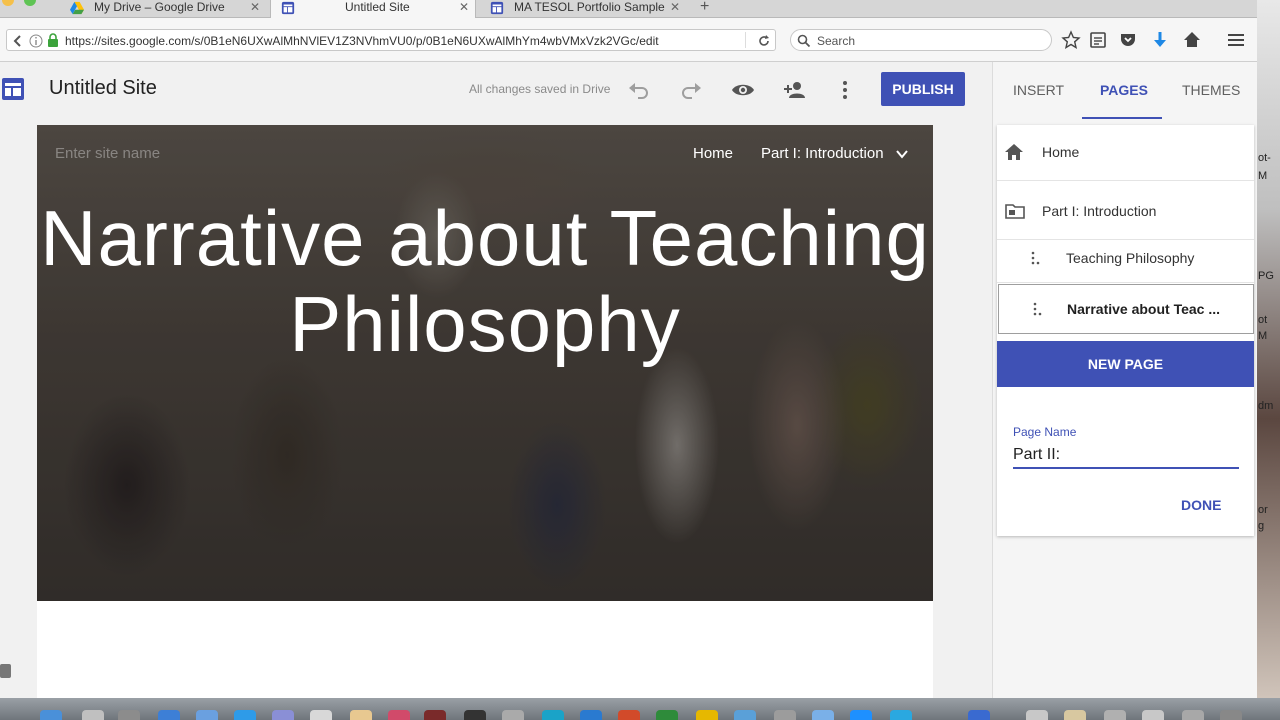 Image resolution: width=1280 pixels, height=720 pixels. I want to click on desktop-label: g, so click(1261, 526).